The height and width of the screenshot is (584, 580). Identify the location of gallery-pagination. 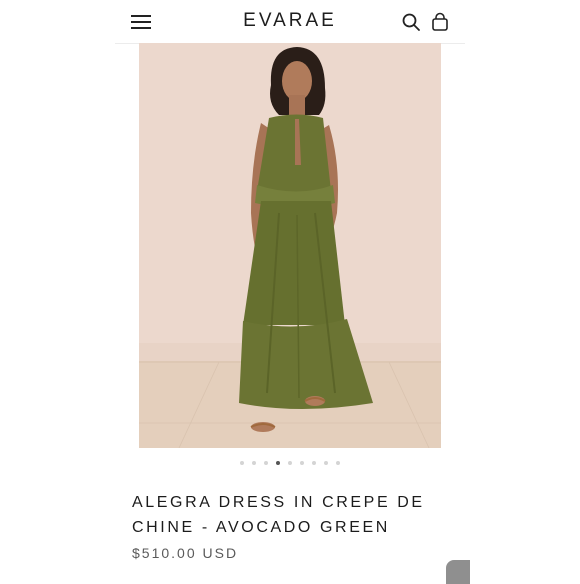
(290, 463).